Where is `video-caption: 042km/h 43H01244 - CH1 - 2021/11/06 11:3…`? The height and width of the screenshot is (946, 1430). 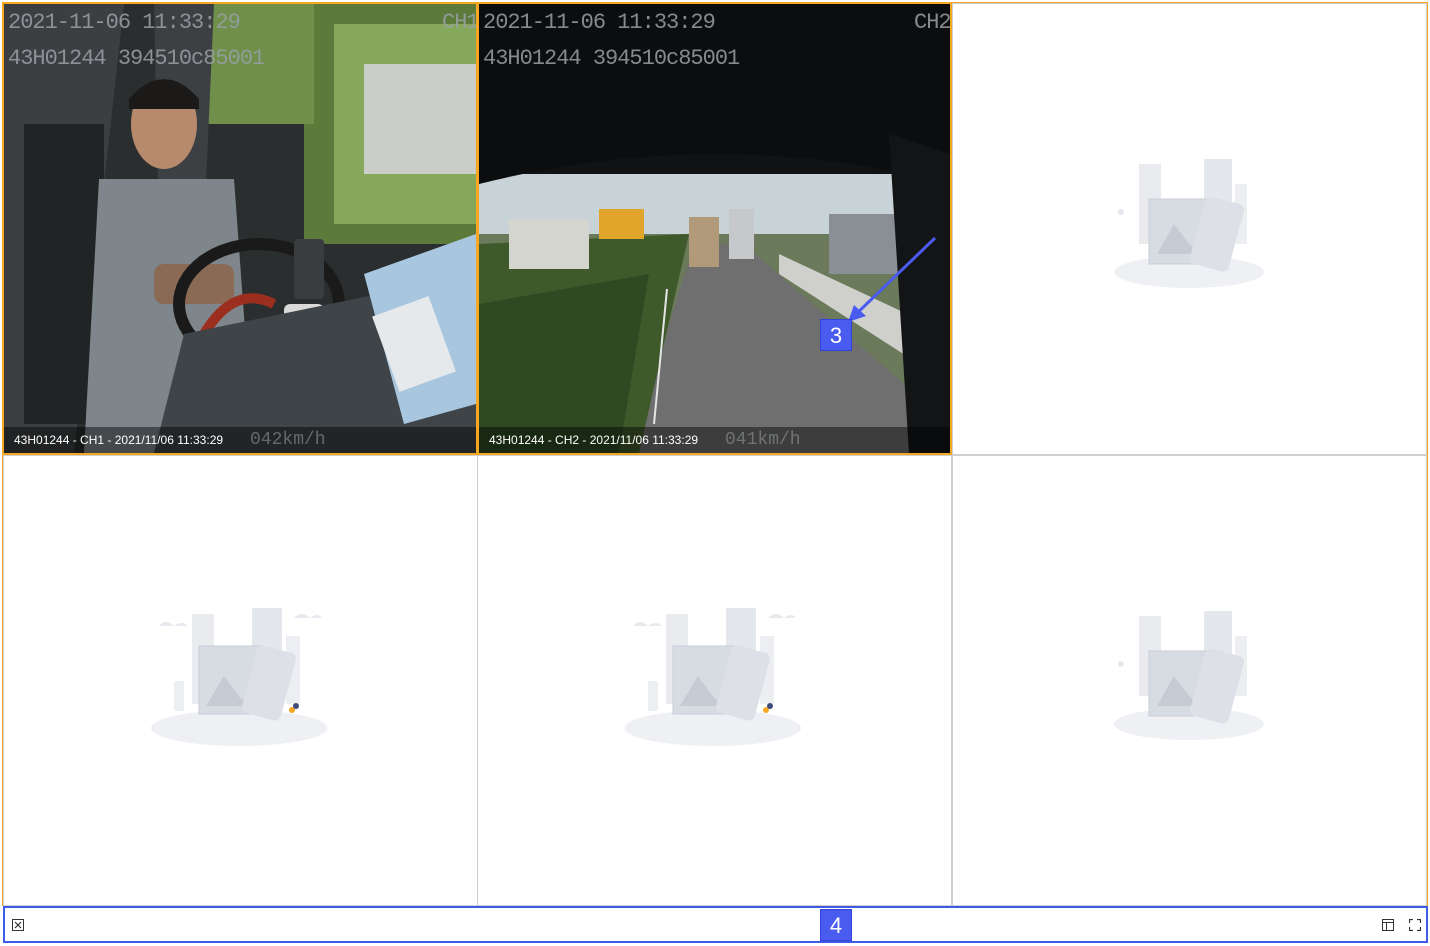 video-caption: 042km/h 43H01244 - CH1 - 2021/11/06 11:3… is located at coordinates (240, 440).